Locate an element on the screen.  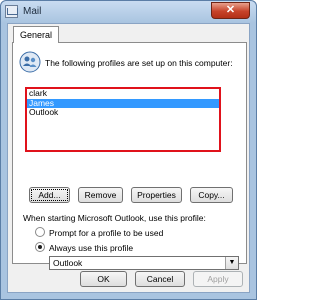
profile-select-value: Outlook is located at coordinates (68, 263).